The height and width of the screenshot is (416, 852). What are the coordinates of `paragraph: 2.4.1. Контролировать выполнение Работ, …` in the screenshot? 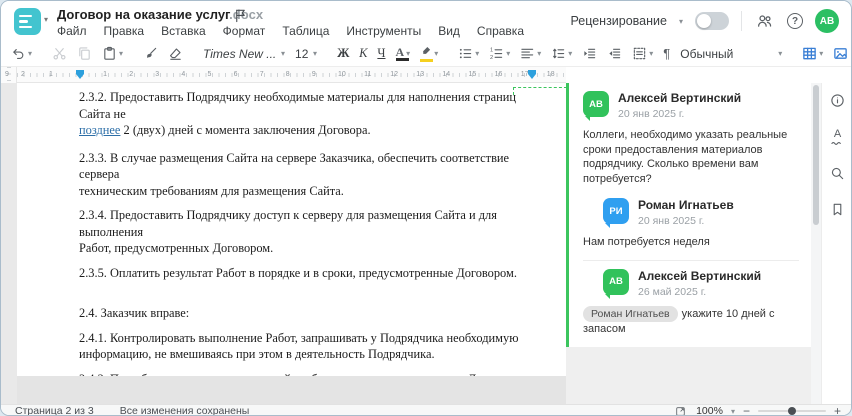 It's located at (306, 346).